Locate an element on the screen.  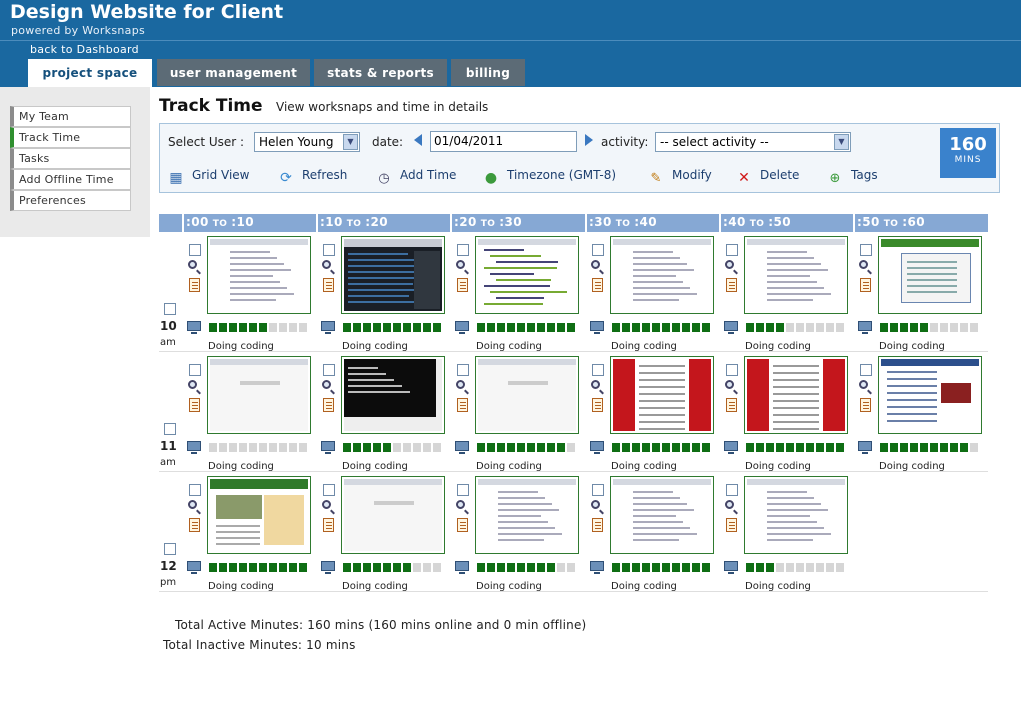
modify-button: ✎ Modify is located at coordinates (680, 177).